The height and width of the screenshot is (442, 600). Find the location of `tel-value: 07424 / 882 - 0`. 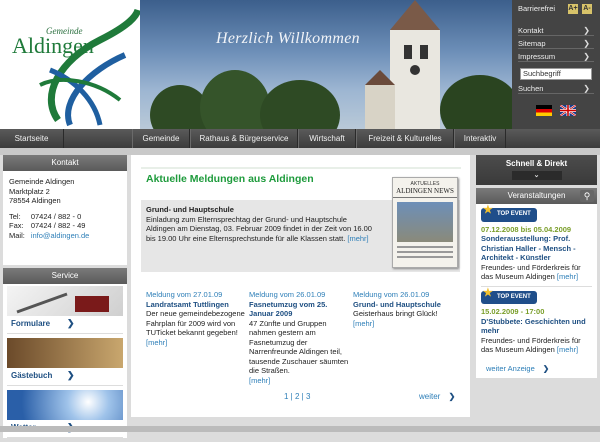

tel-value: 07424 / 882 - 0 is located at coordinates (56, 216).